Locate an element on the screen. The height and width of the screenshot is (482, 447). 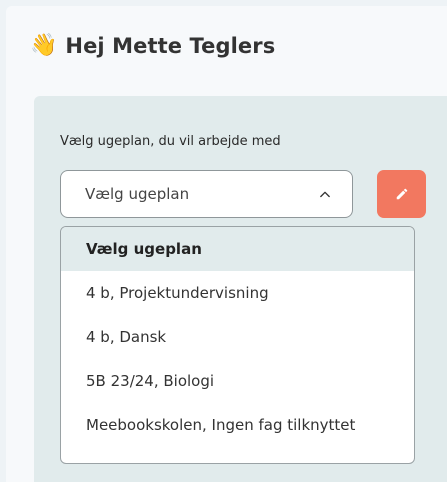
plan-option: 5B 23/24, Biologi is located at coordinates (237, 381).